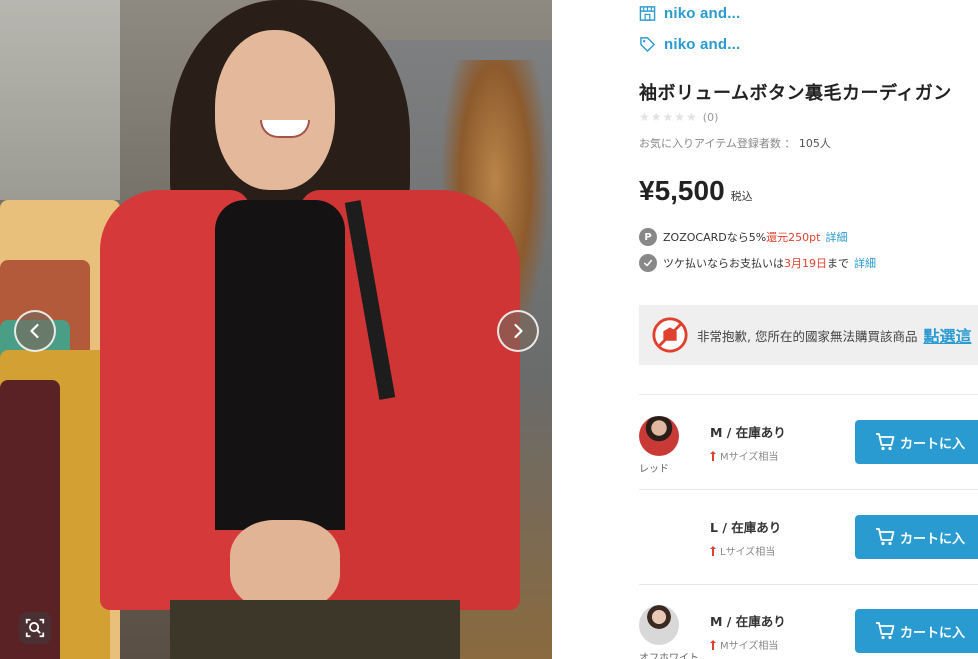 This screenshot has width=978, height=659. I want to click on variant-color: オフホワイト, so click(669, 656).